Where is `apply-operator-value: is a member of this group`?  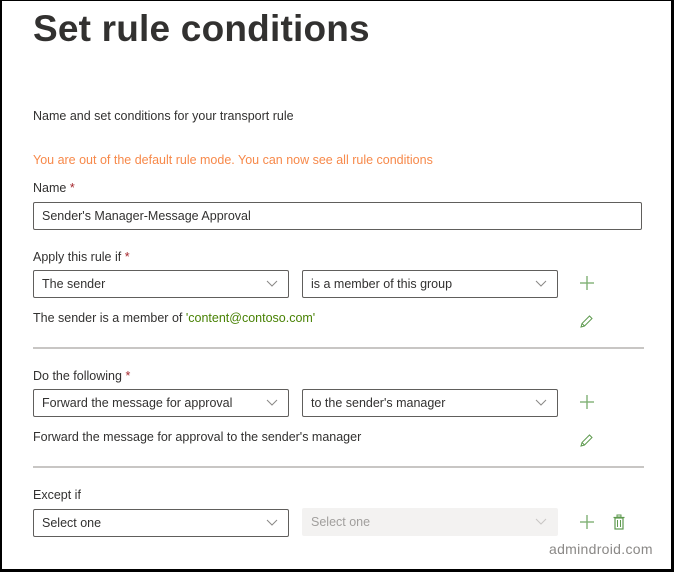 apply-operator-value: is a member of this group is located at coordinates (382, 284).